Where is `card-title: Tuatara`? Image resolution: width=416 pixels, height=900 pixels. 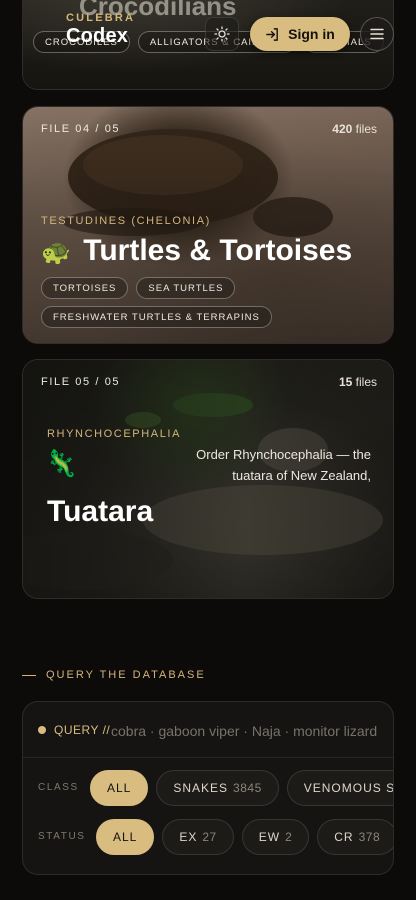
card-title: Tuatara is located at coordinates (100, 511).